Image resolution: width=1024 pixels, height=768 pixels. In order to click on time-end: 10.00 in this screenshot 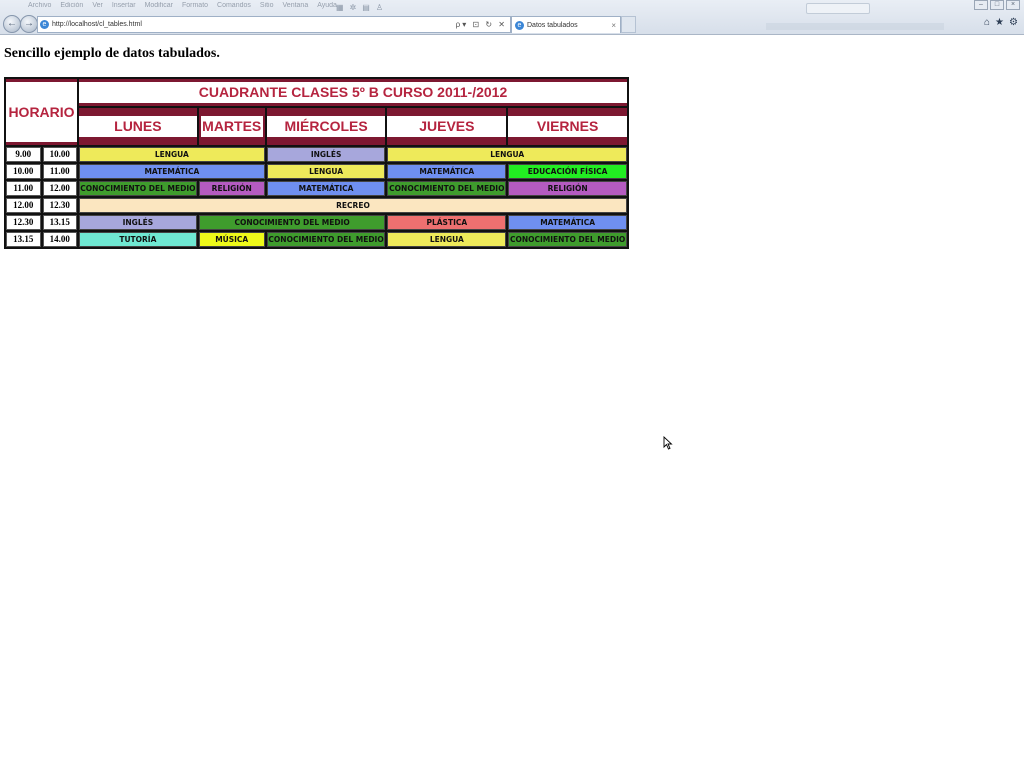, I will do `click(59, 154)`.